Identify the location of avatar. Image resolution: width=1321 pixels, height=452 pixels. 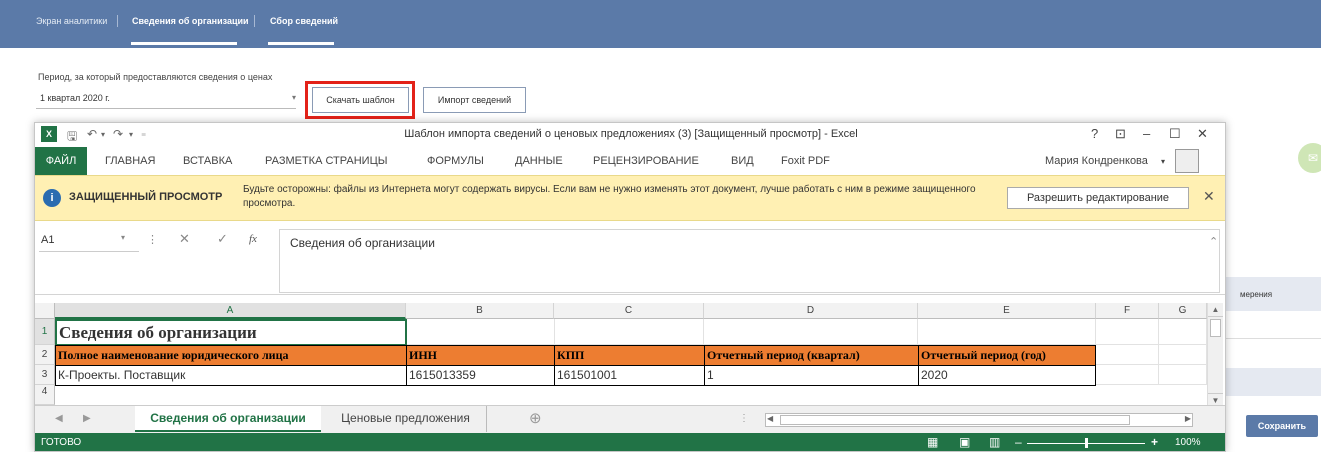
(1187, 161).